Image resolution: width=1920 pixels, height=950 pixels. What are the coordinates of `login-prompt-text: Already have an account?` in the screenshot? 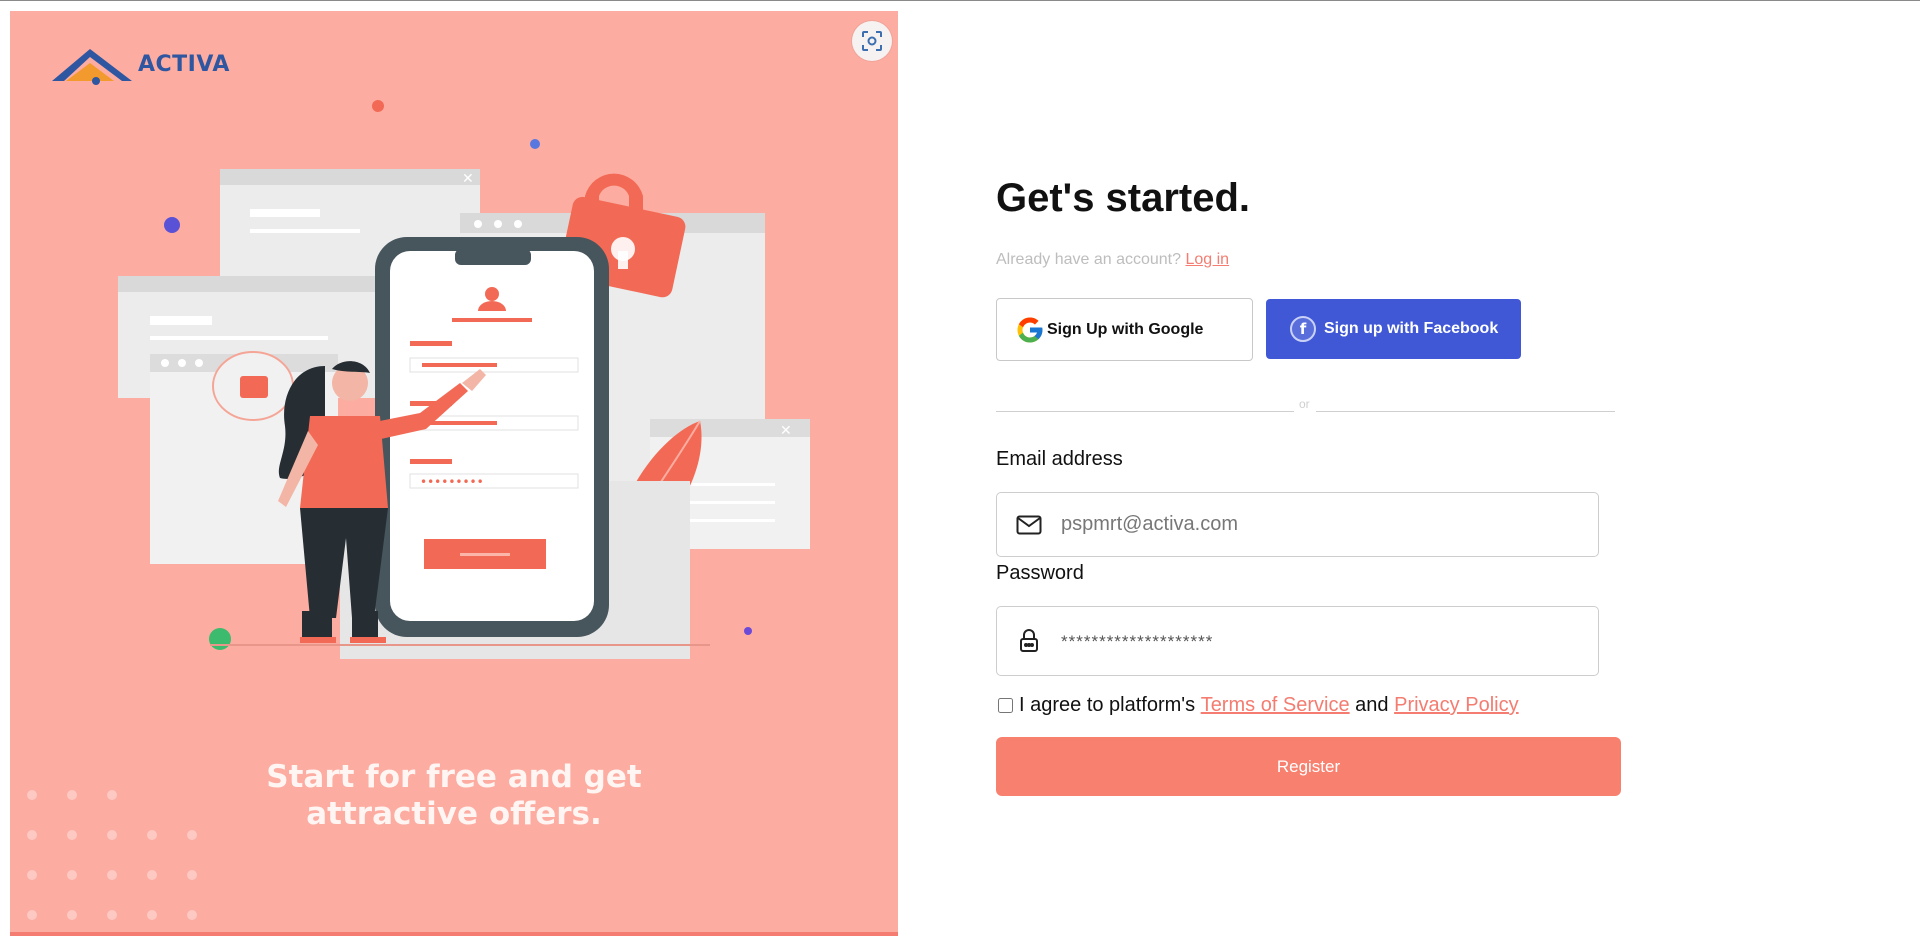 It's located at (1089, 259).